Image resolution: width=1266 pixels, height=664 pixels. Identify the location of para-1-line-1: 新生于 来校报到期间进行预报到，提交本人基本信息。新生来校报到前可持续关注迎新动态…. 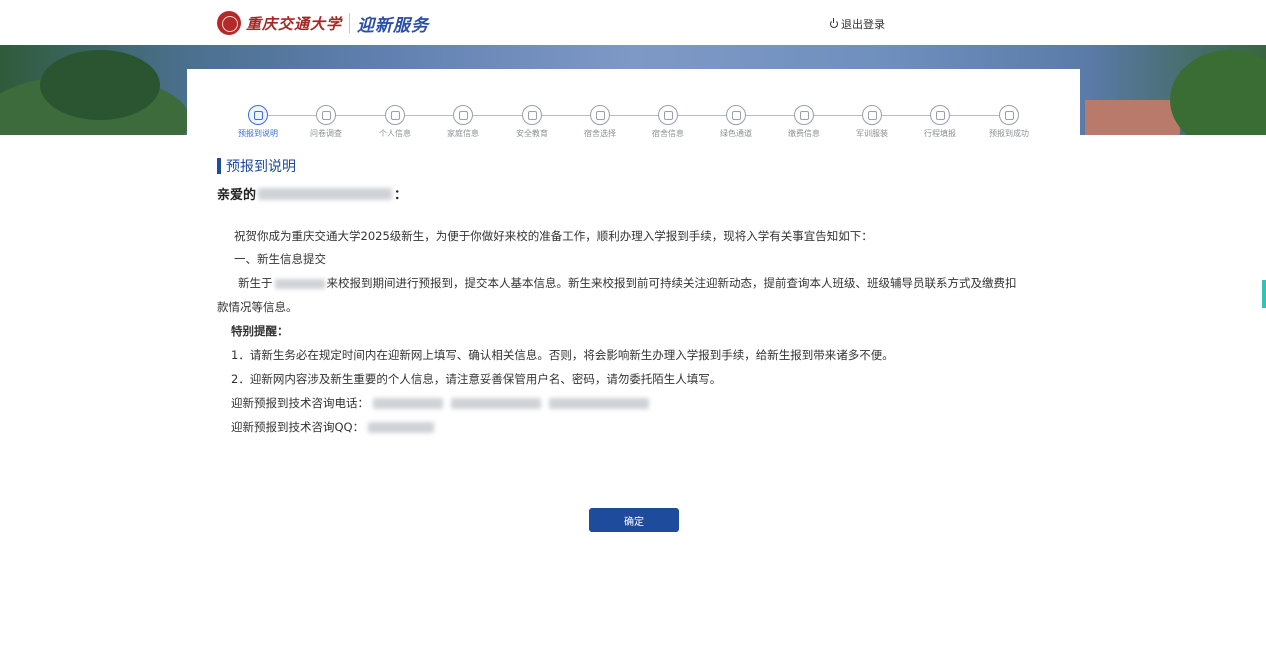
(632, 283).